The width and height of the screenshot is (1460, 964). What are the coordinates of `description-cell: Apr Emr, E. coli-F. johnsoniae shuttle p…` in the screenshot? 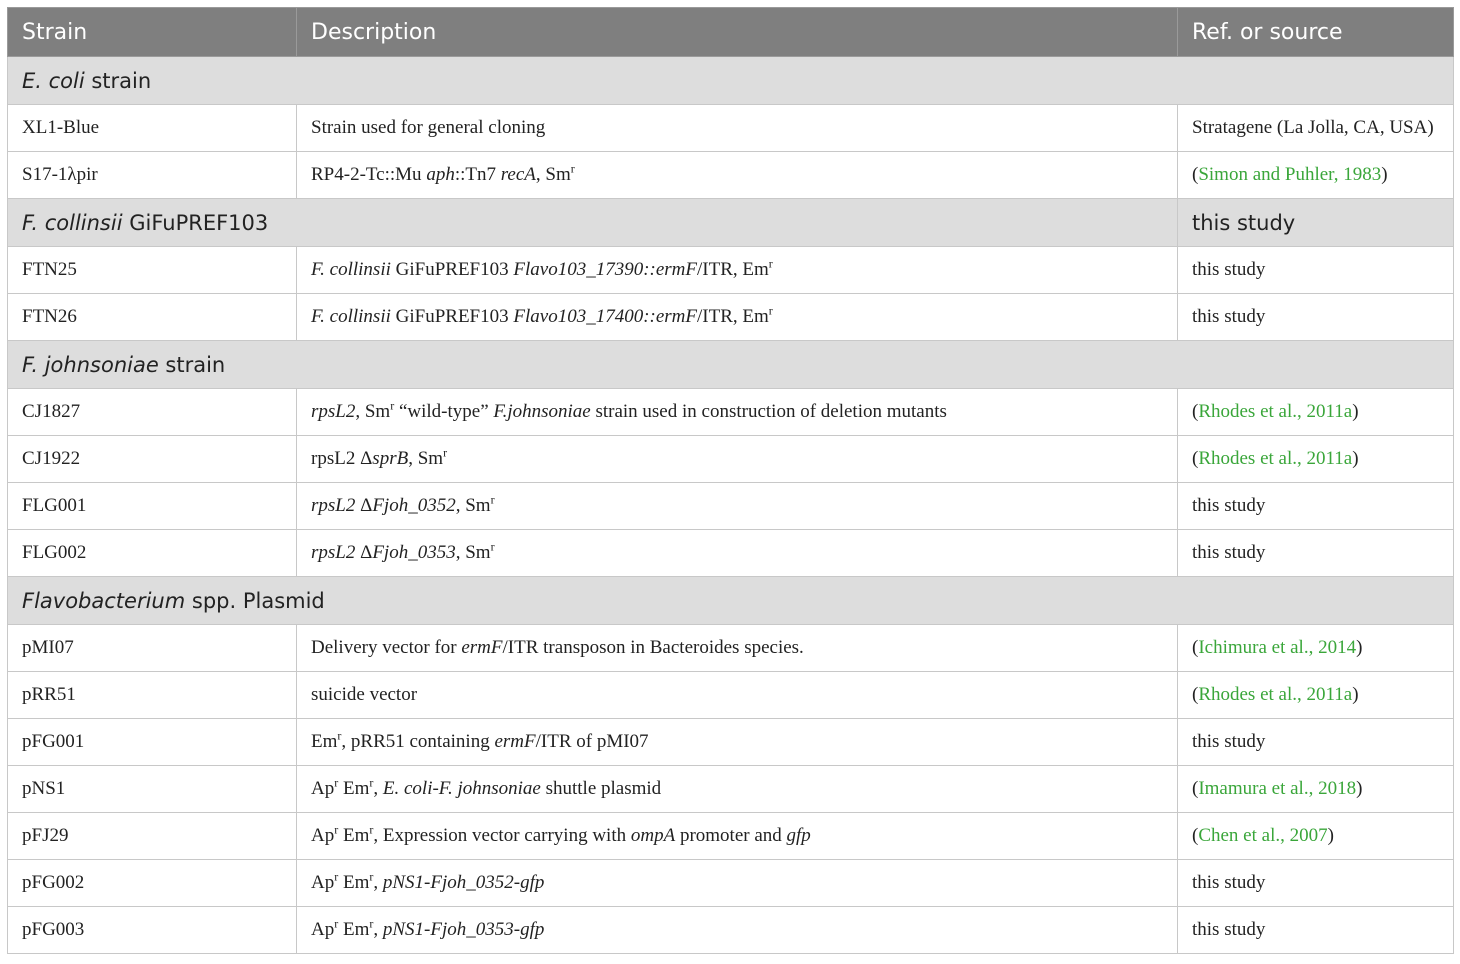 It's located at (737, 789).